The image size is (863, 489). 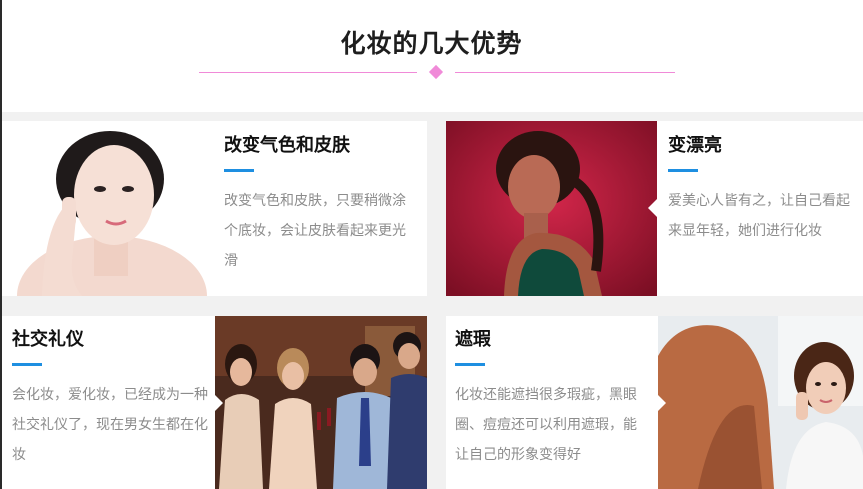 I want to click on card-text: 遮瑕 化妆还能遮挡很多瑕疵，黑眼圈、痘痘还可以利用遮瑕，能让自己的形象变得好, so click(x=552, y=393).